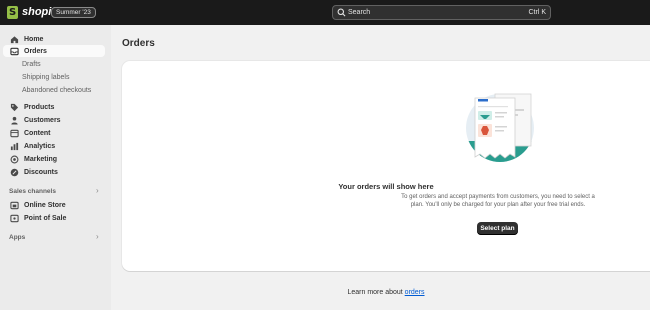 This screenshot has height=310, width=650. Describe the element at coordinates (500, 127) in the screenshot. I see `orders-illustration` at that location.